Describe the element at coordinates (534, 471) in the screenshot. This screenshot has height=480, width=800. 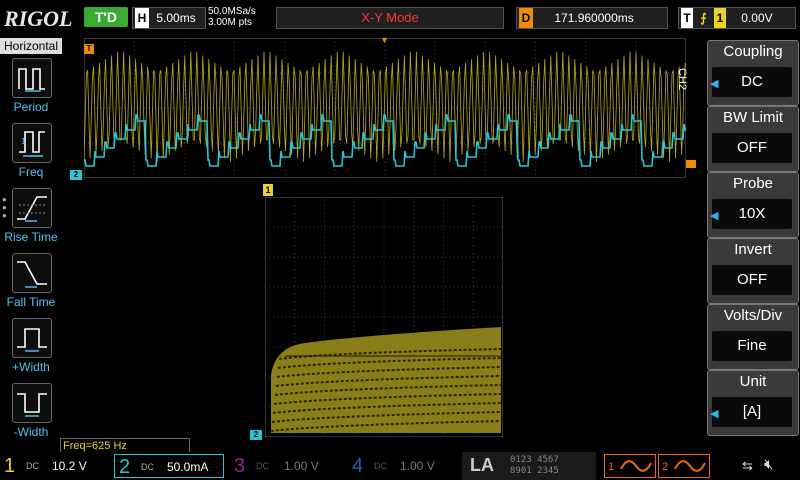
I see `logic-channels-row2: 8901 2345` at that location.